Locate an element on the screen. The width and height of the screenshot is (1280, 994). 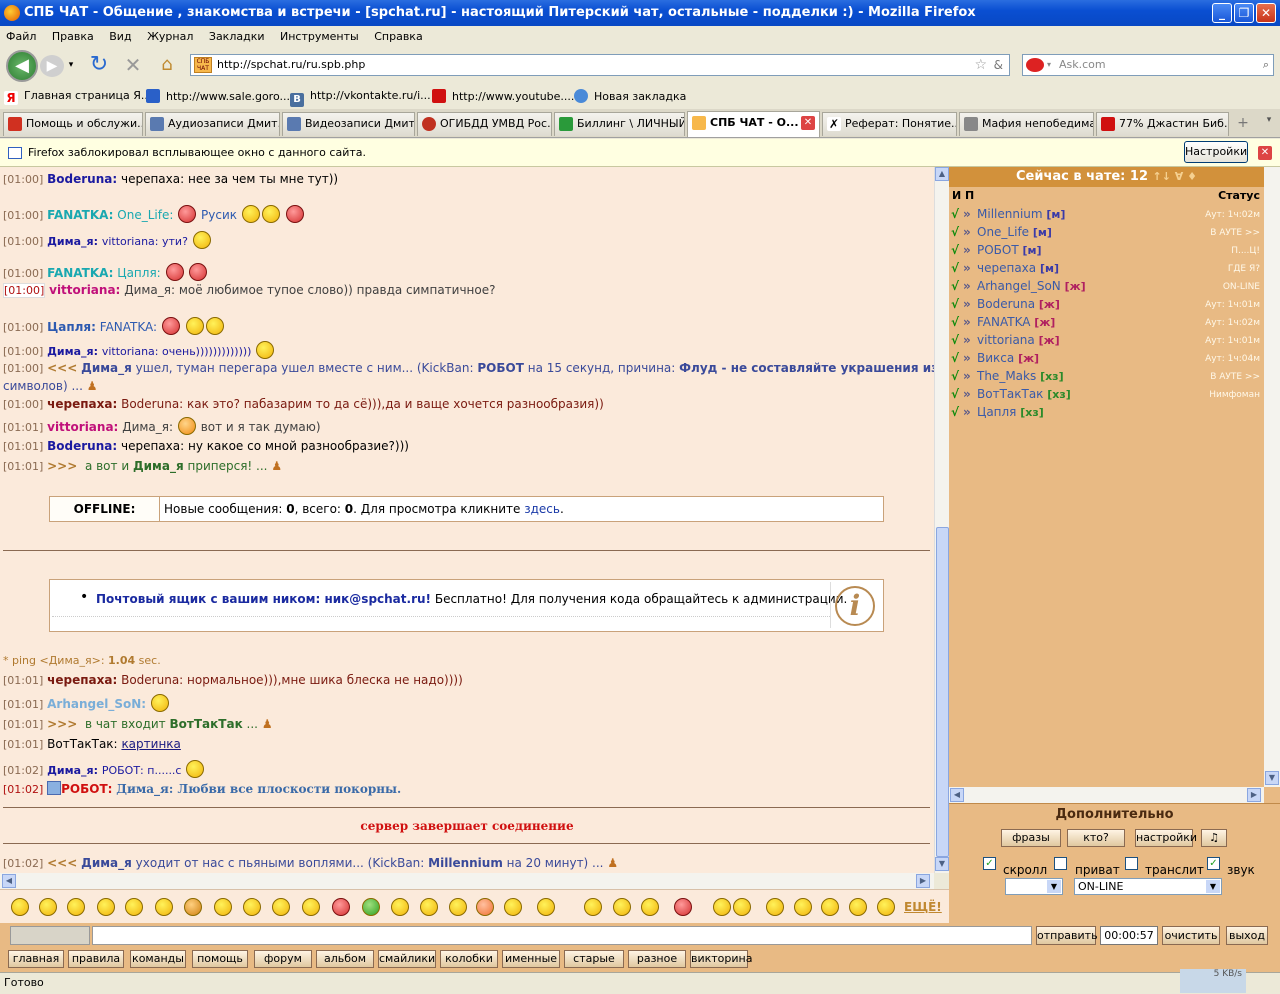
nick: РОБОТ is located at coordinates (500, 368).